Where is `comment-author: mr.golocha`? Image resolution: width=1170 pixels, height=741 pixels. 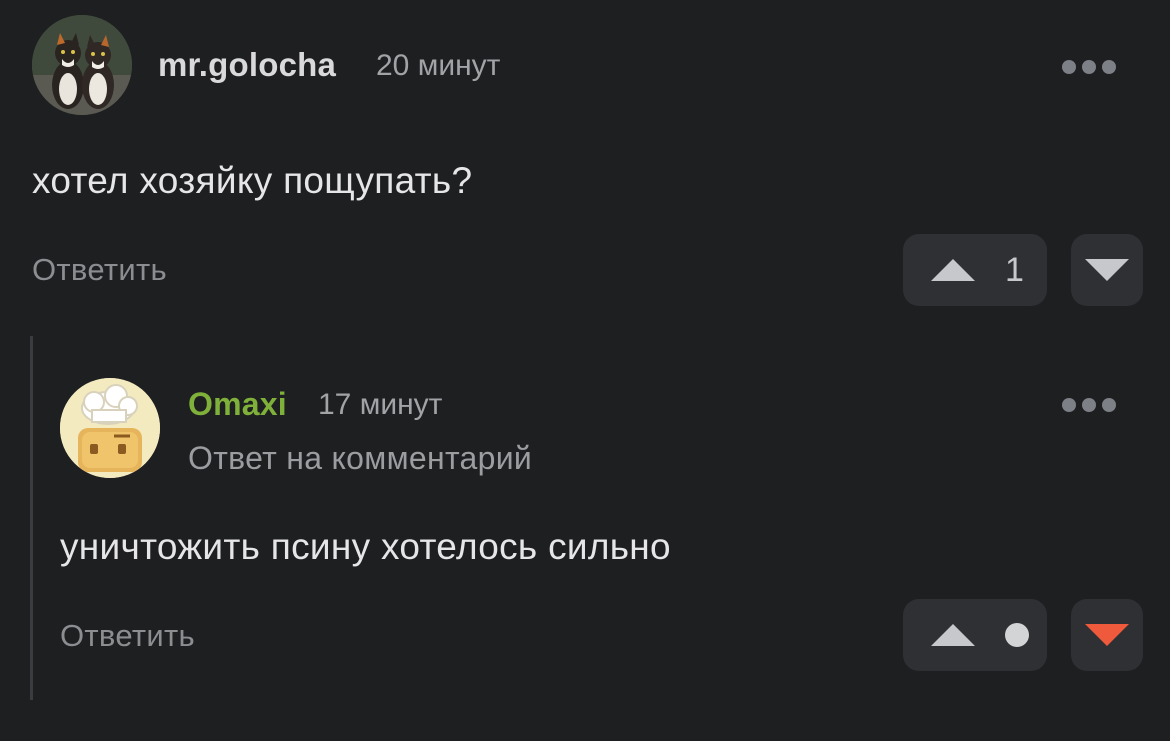 comment-author: mr.golocha is located at coordinates (247, 65).